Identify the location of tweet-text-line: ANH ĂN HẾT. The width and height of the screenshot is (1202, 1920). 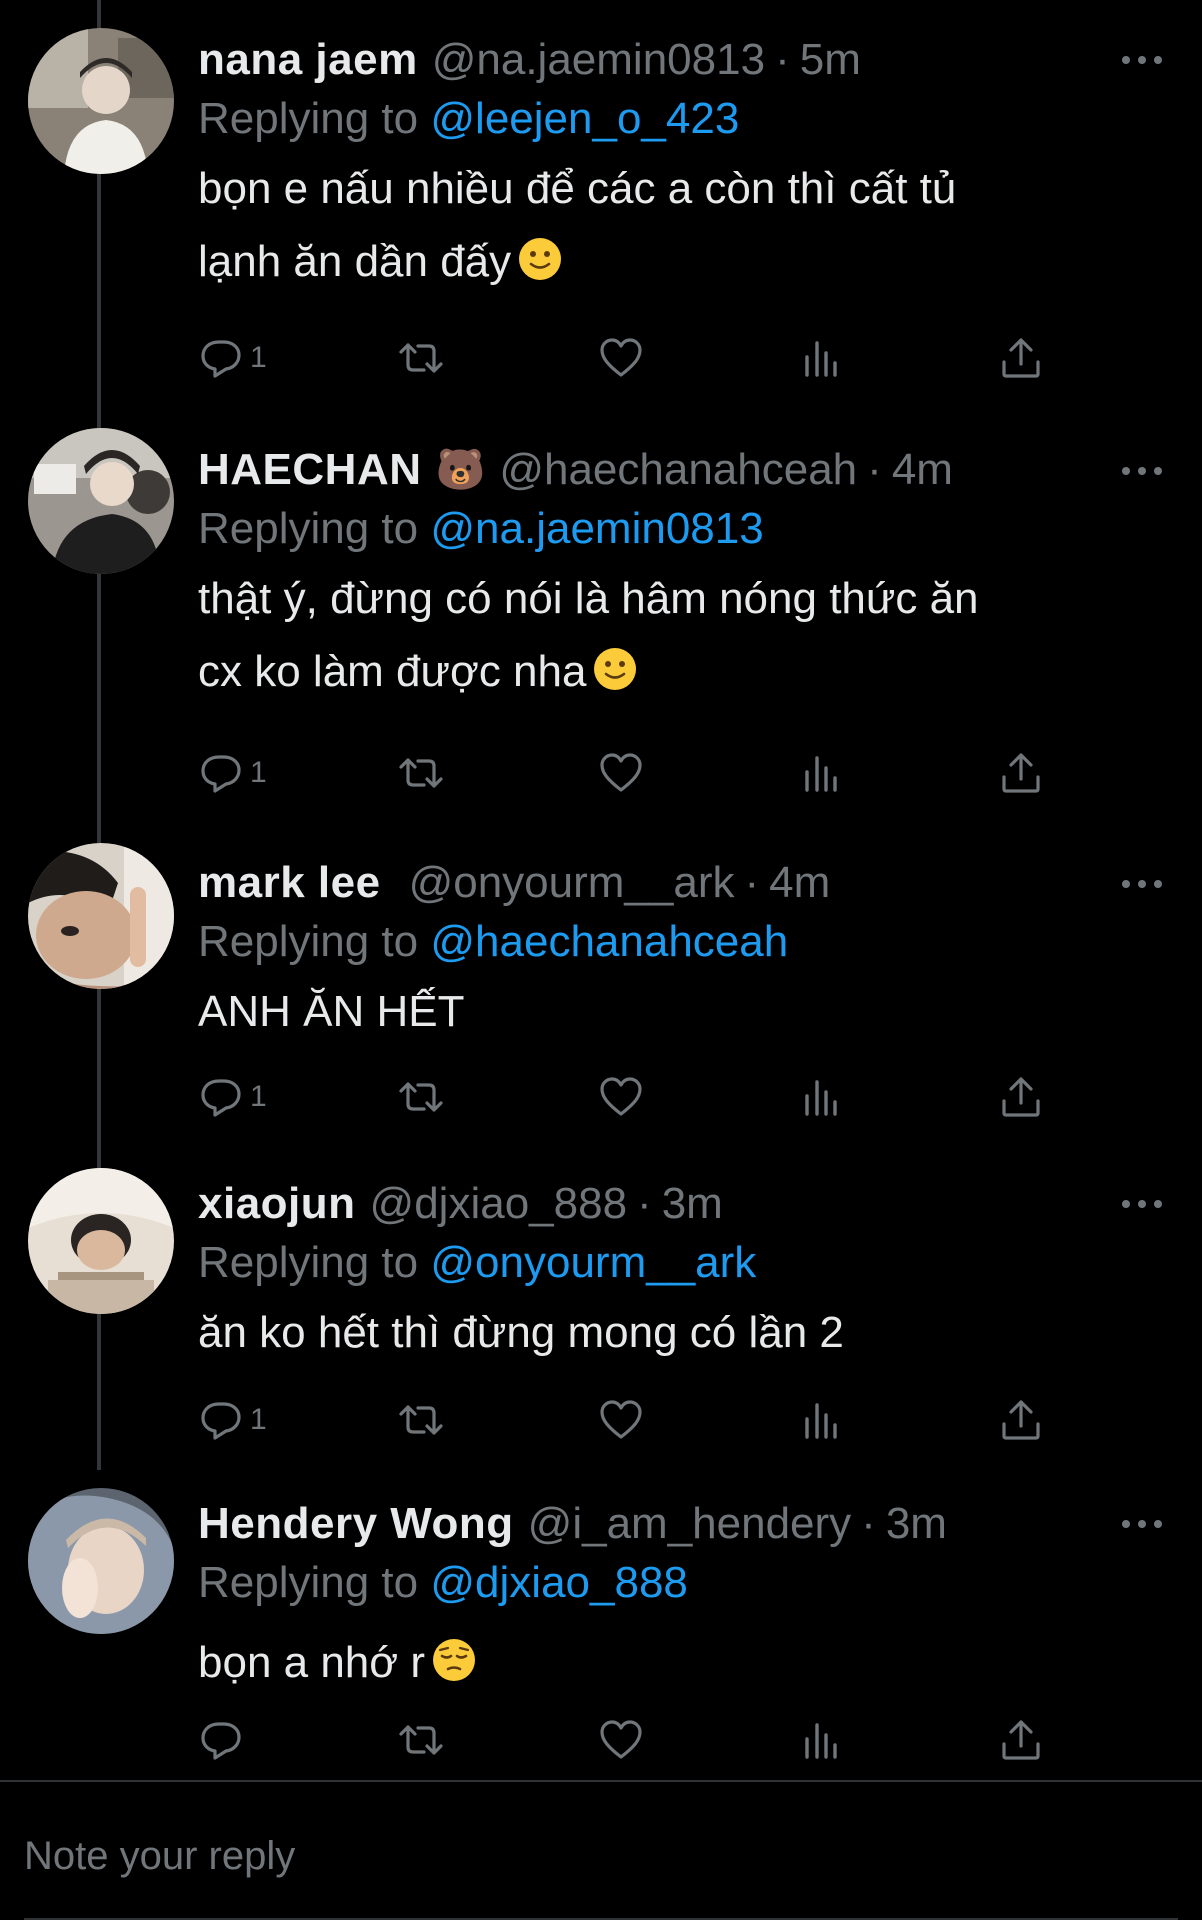
(331, 1011).